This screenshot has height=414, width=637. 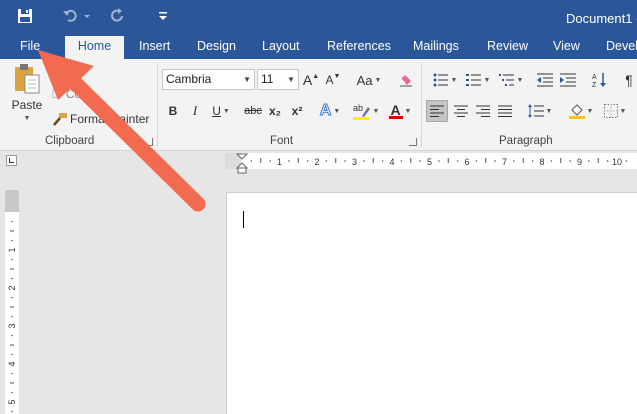 What do you see at coordinates (68, 72) in the screenshot?
I see `cut-button: ✂ Cut` at bounding box center [68, 72].